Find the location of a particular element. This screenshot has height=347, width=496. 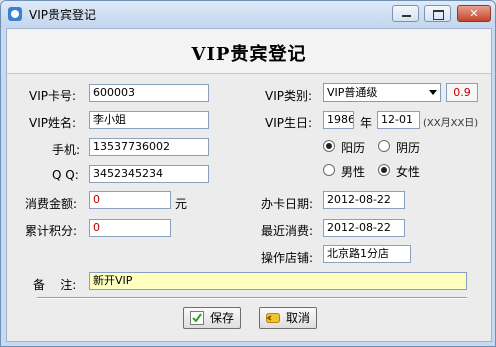

birth-year-field: 1986 is located at coordinates (338, 120).